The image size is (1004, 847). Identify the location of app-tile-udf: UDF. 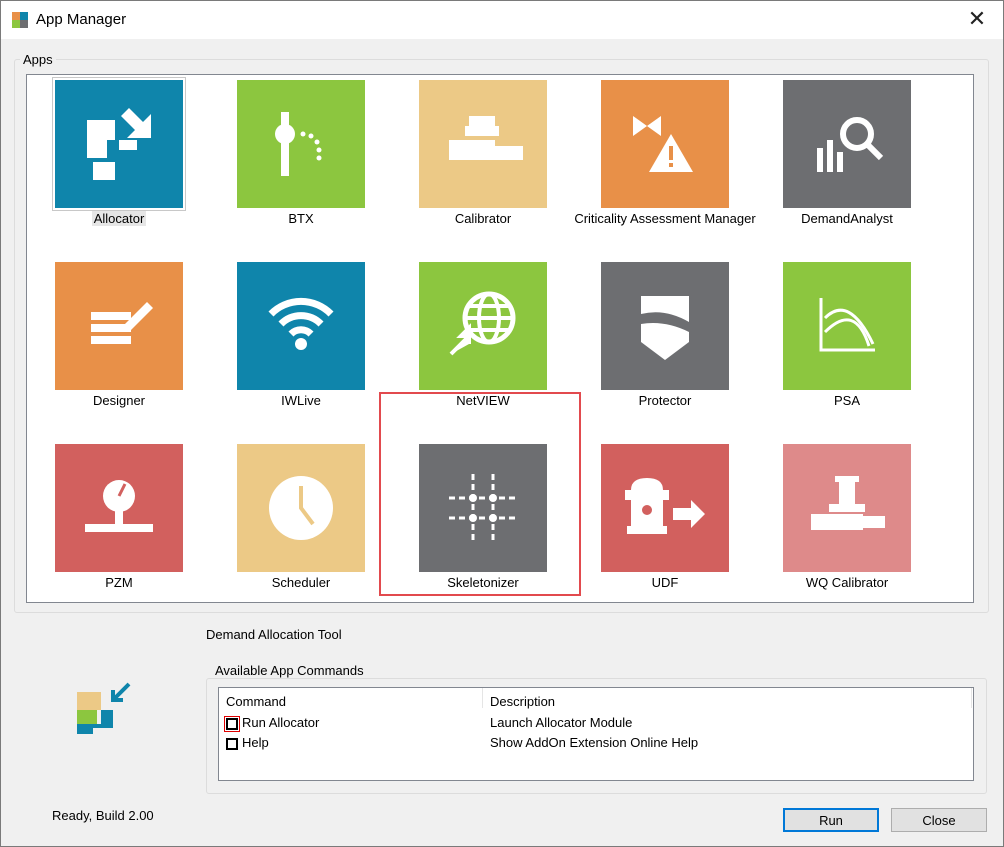
(665, 530).